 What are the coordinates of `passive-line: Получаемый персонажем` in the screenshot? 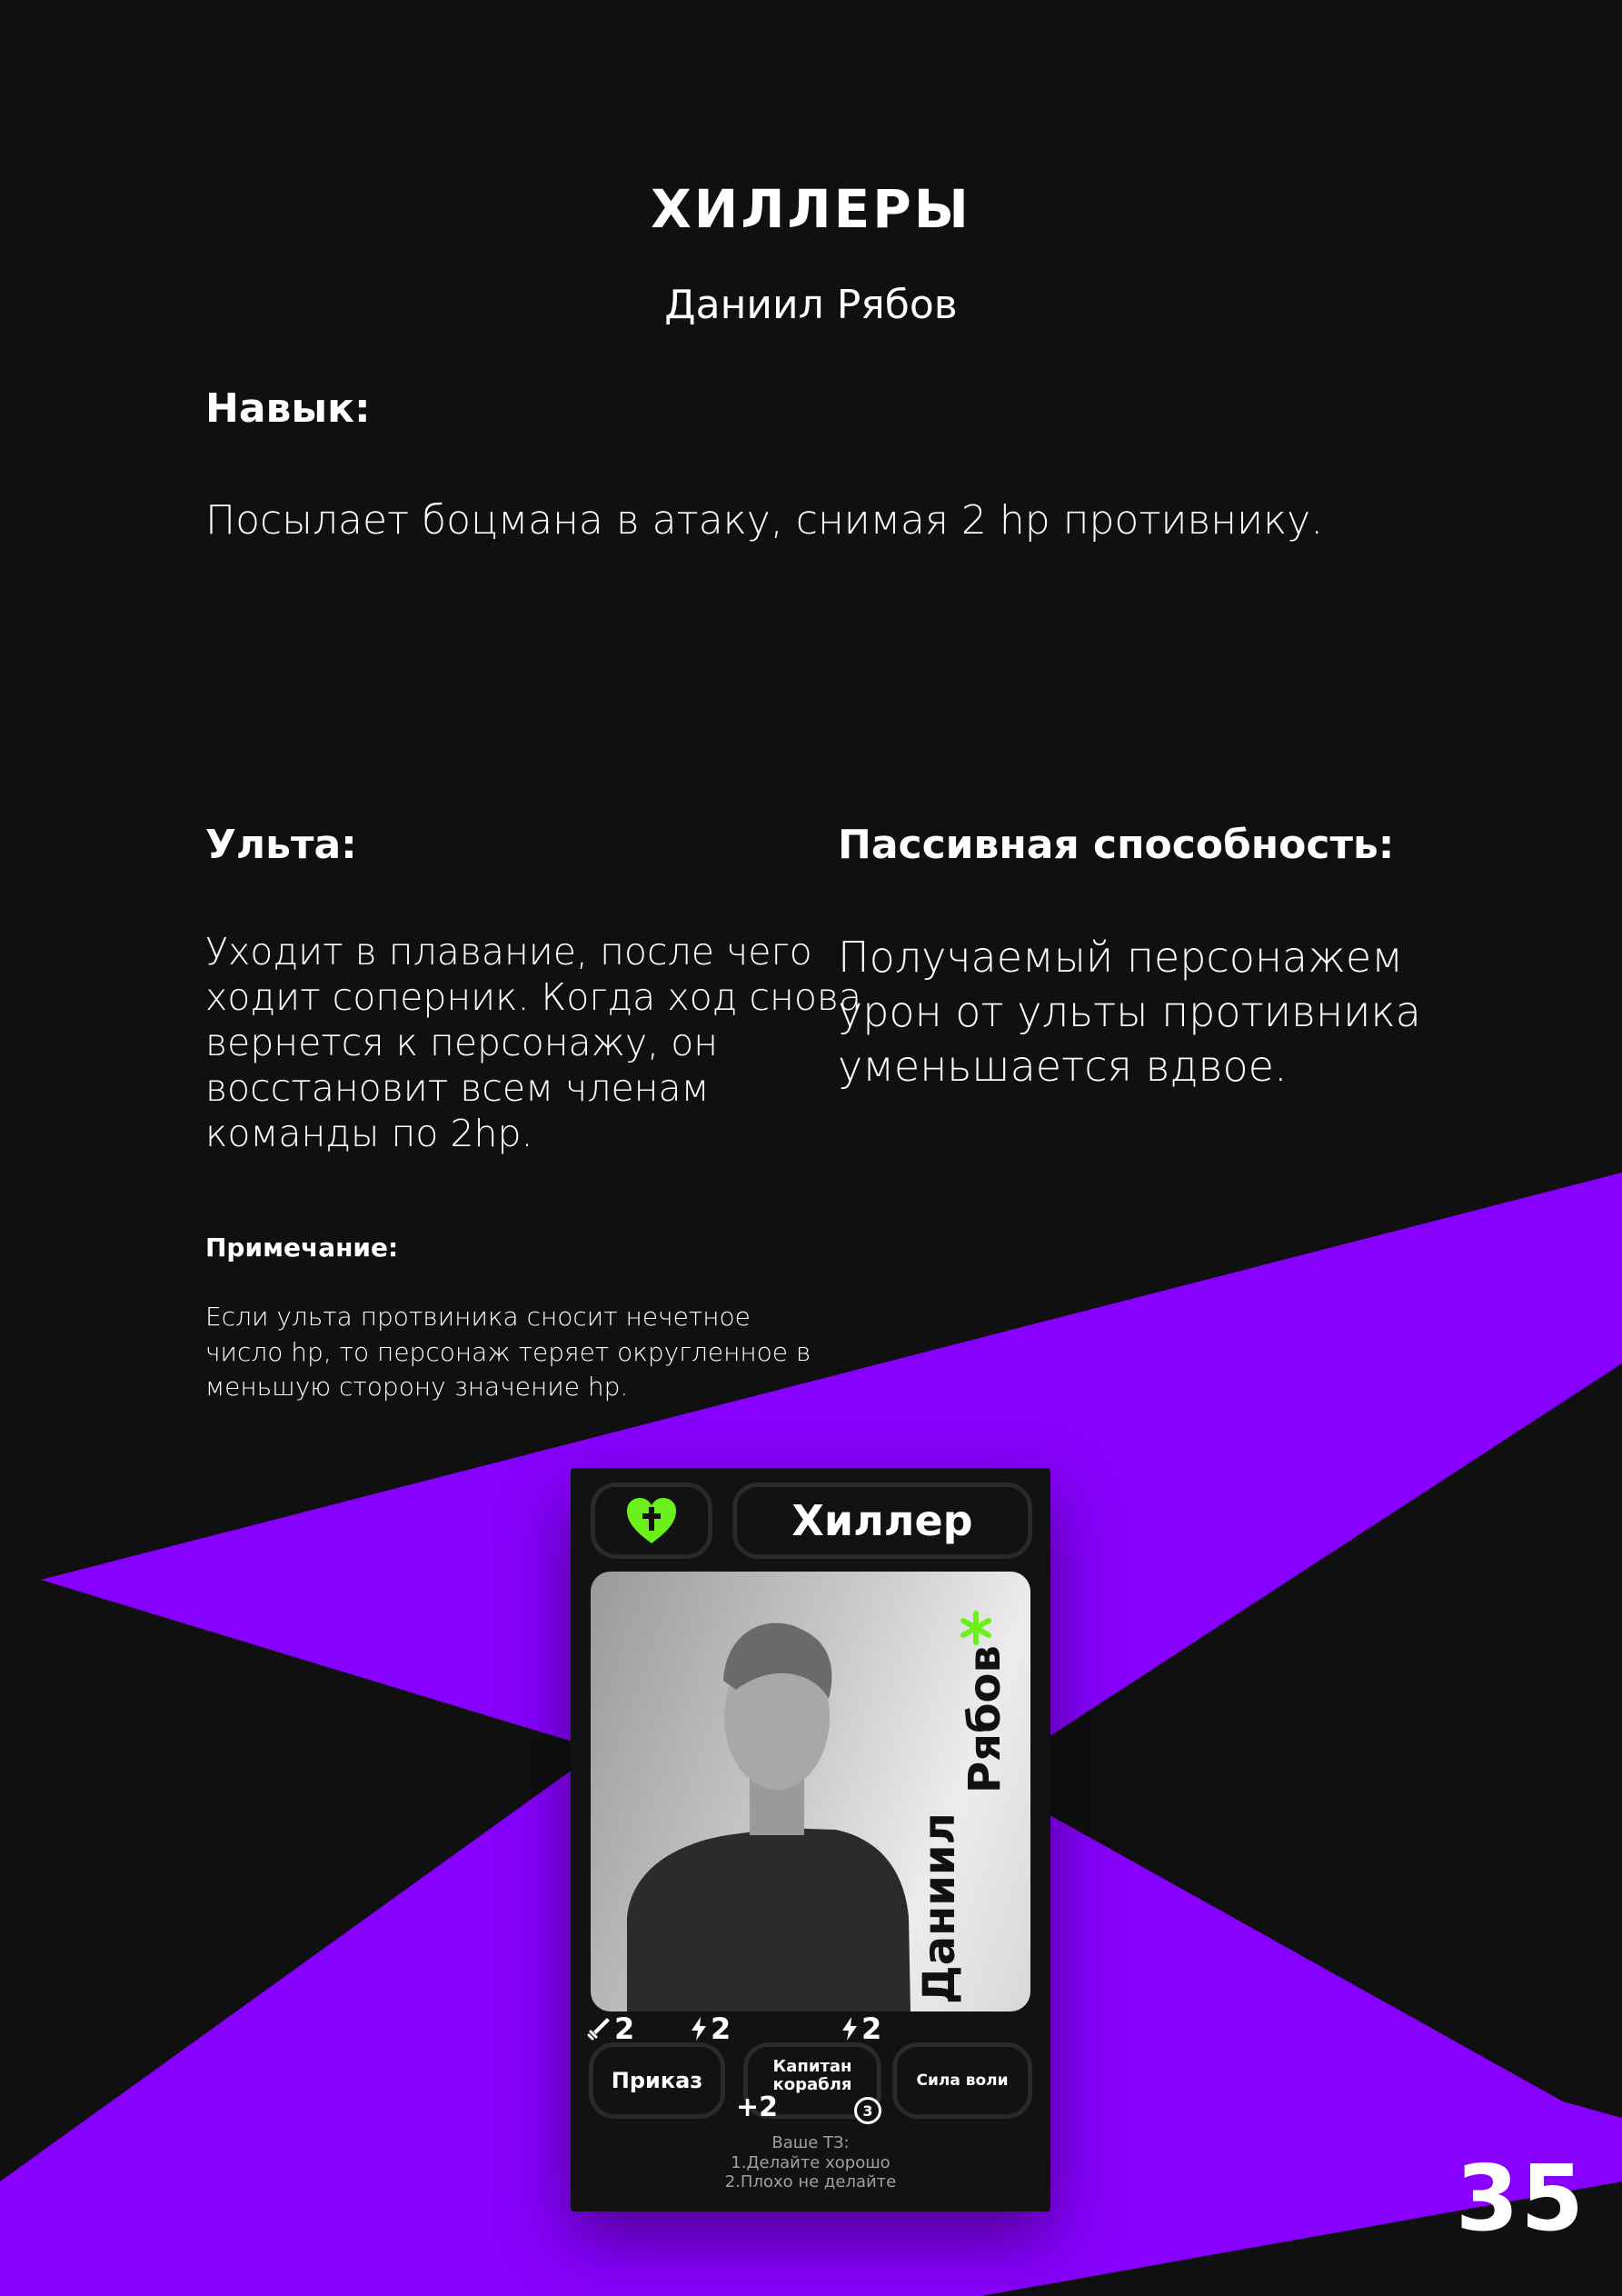 It's located at (1120, 957).